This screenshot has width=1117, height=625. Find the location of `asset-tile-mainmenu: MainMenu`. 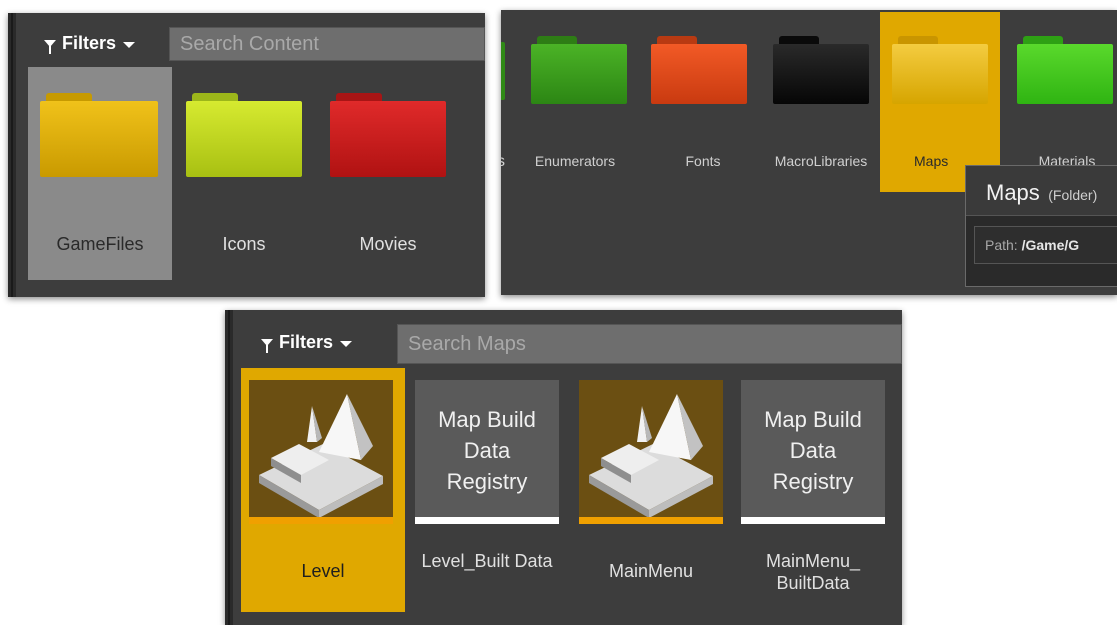

asset-tile-mainmenu: MainMenu is located at coordinates (651, 490).